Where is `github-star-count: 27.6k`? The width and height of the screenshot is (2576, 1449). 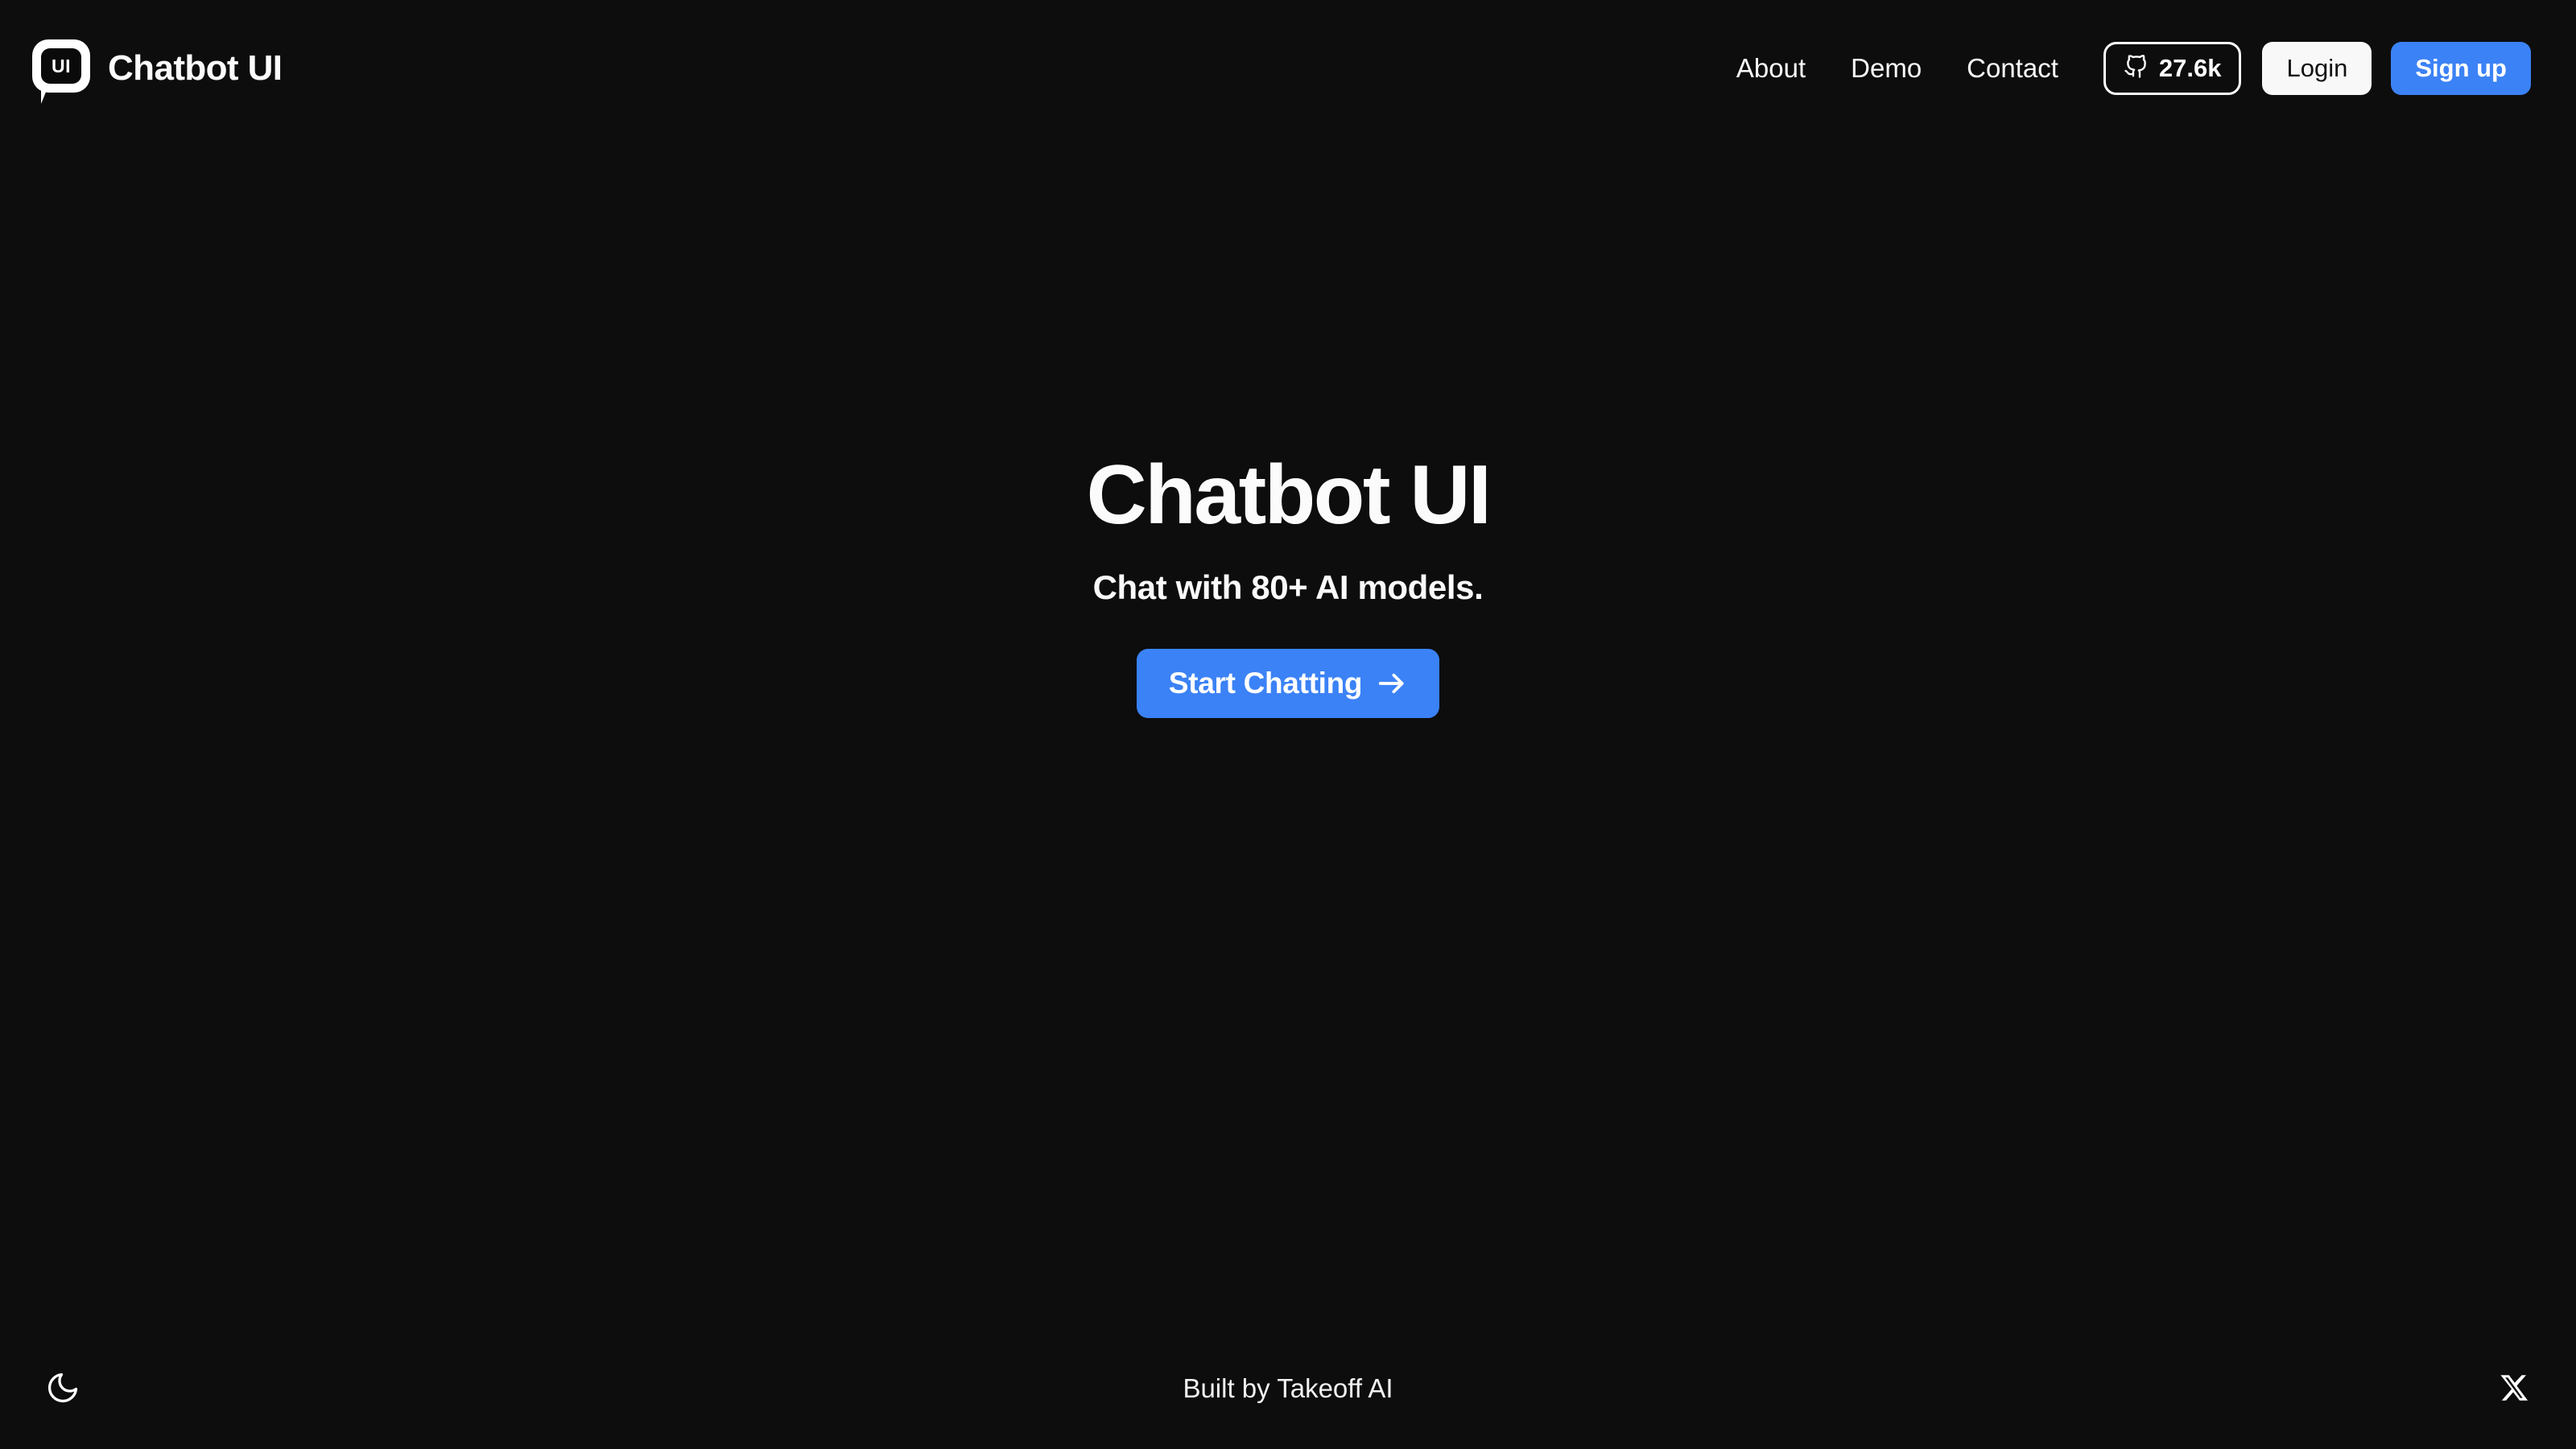 github-star-count: 27.6k is located at coordinates (2190, 68).